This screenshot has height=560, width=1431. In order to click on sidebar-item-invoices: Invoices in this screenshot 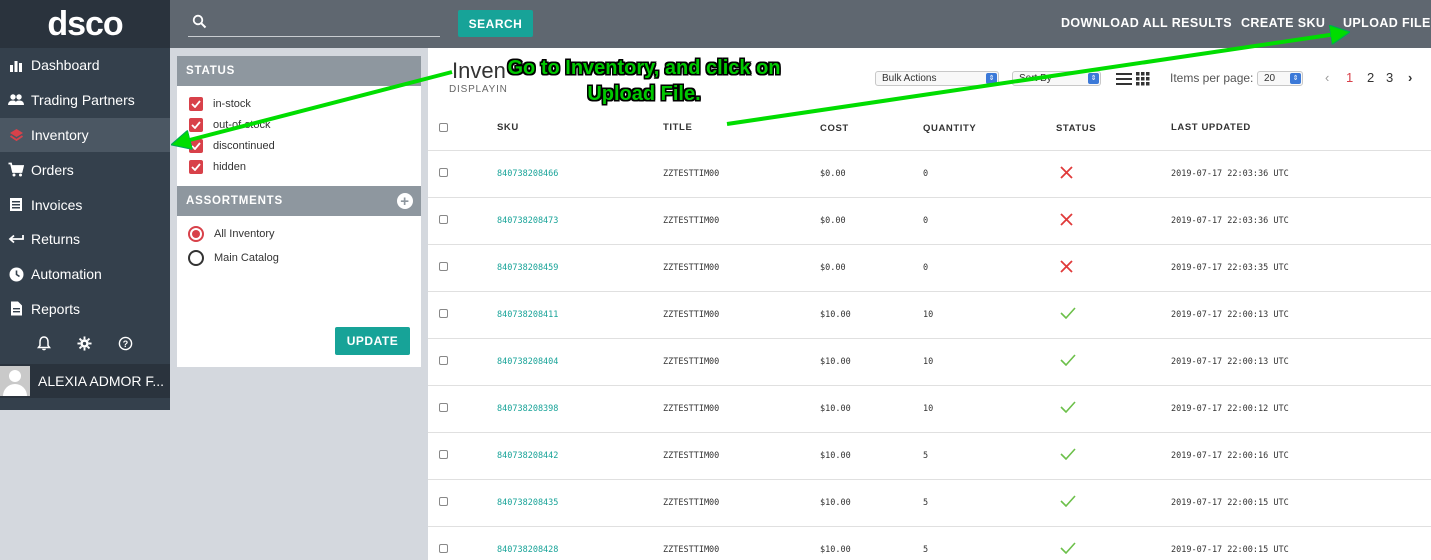, I will do `click(85, 204)`.